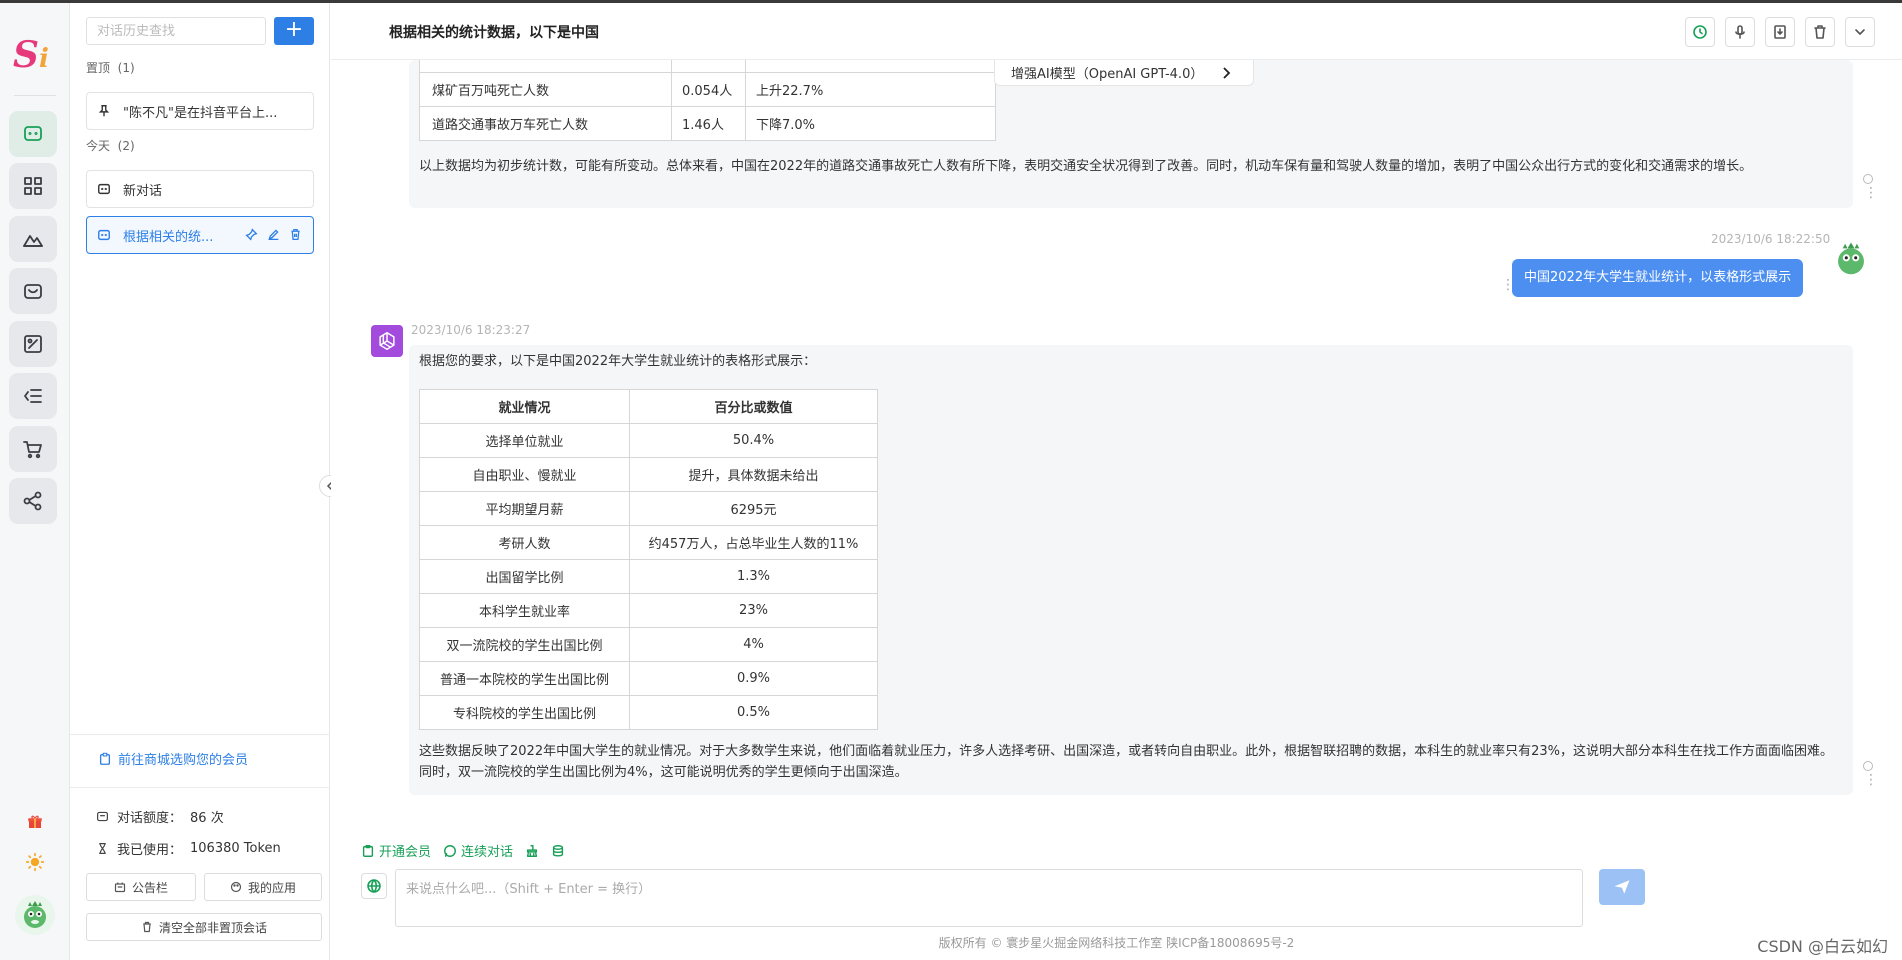 The height and width of the screenshot is (960, 1902). I want to click on table-row: 选择单位就业 50.4%, so click(648, 440).